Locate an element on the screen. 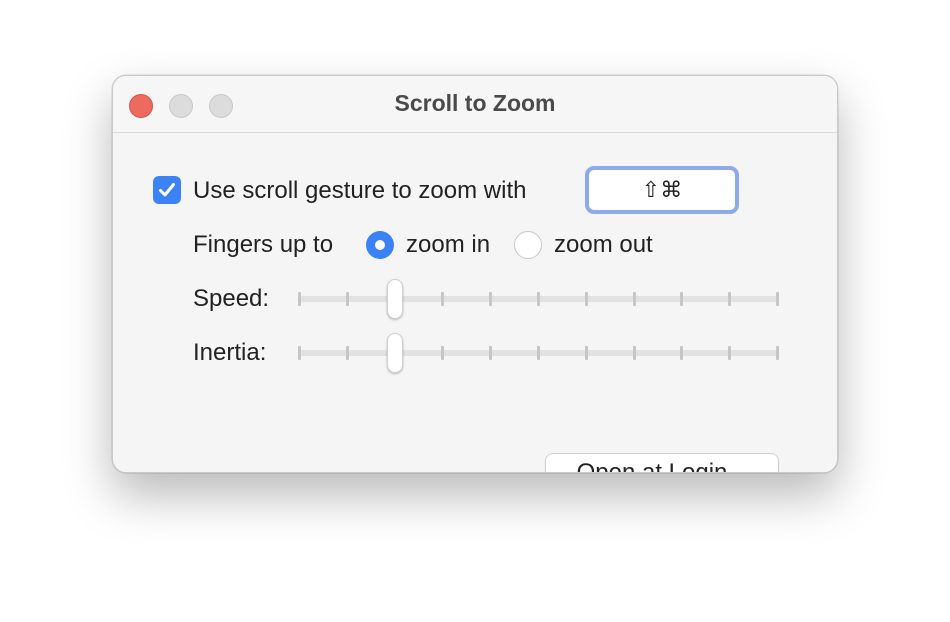 The width and height of the screenshot is (950, 622). inertia-label: Inertia: is located at coordinates (230, 352).